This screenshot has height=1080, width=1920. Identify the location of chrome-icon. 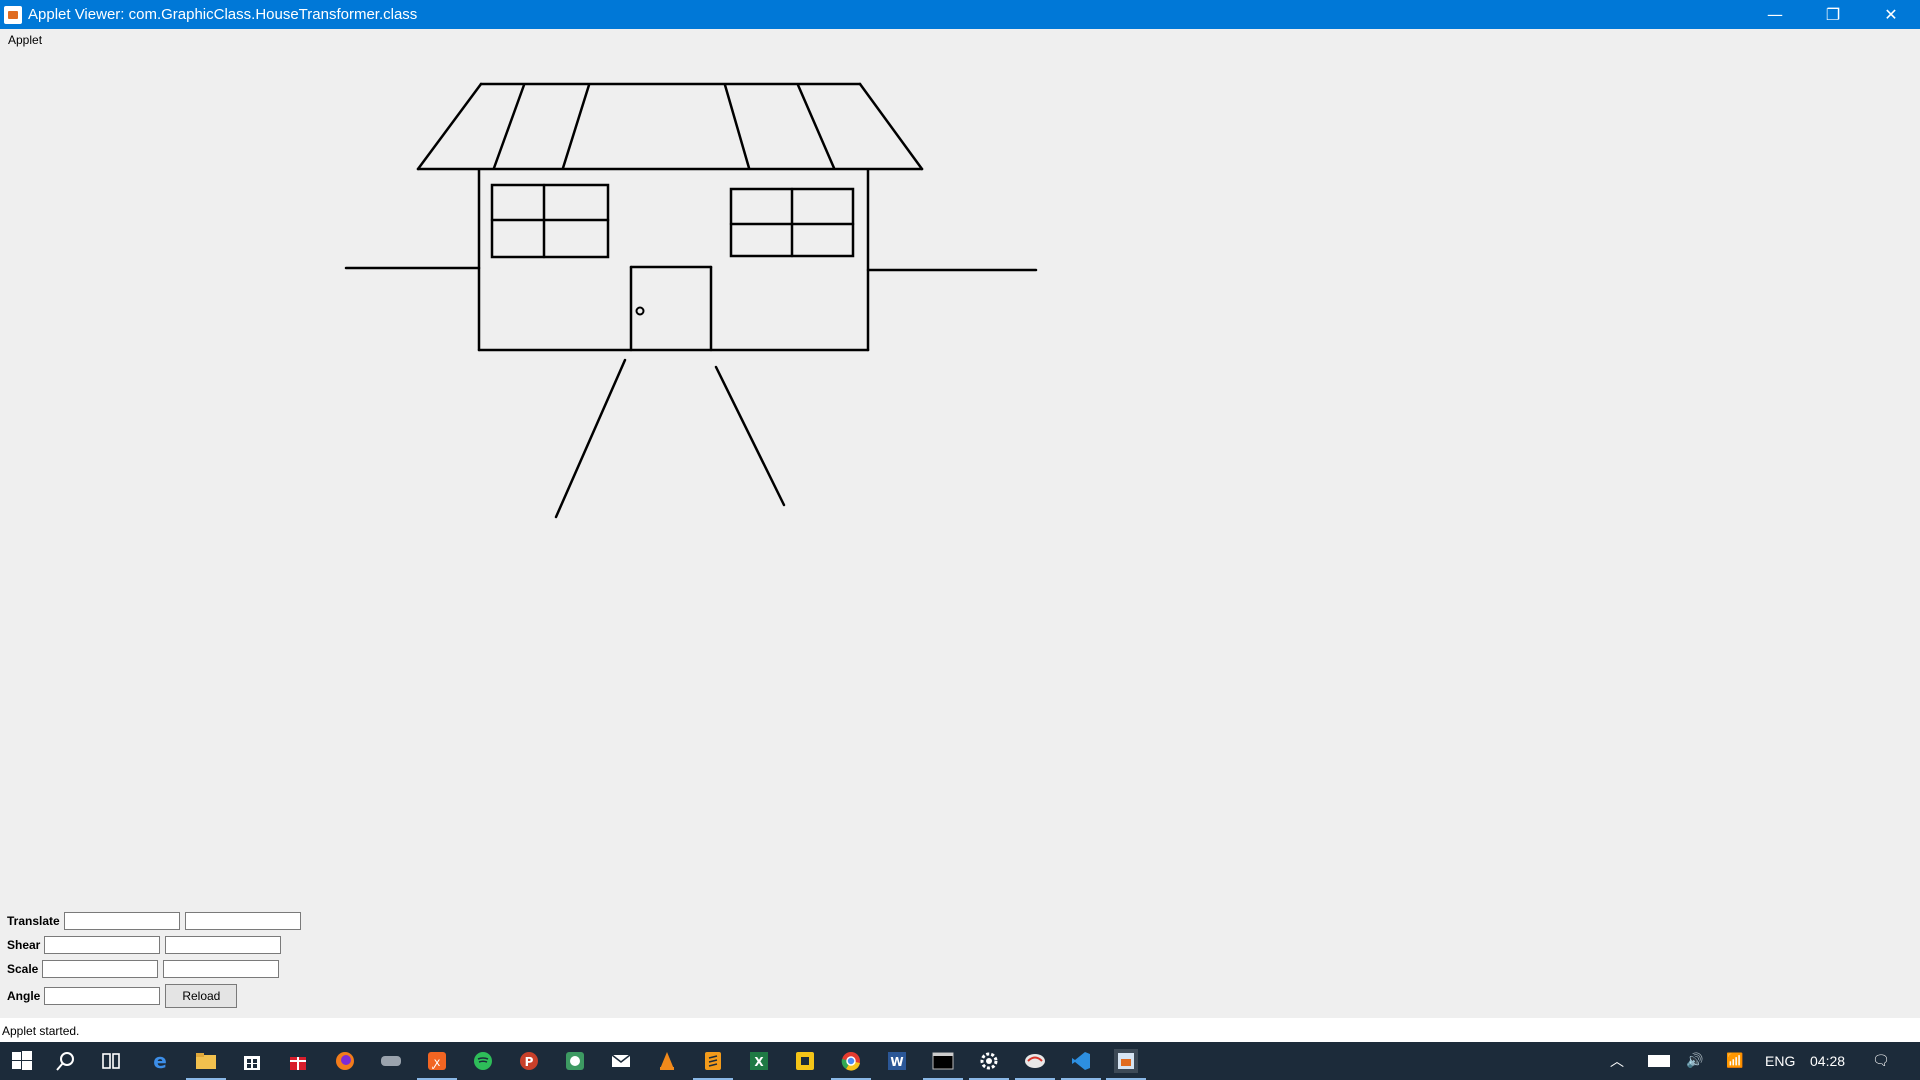
(851, 1064).